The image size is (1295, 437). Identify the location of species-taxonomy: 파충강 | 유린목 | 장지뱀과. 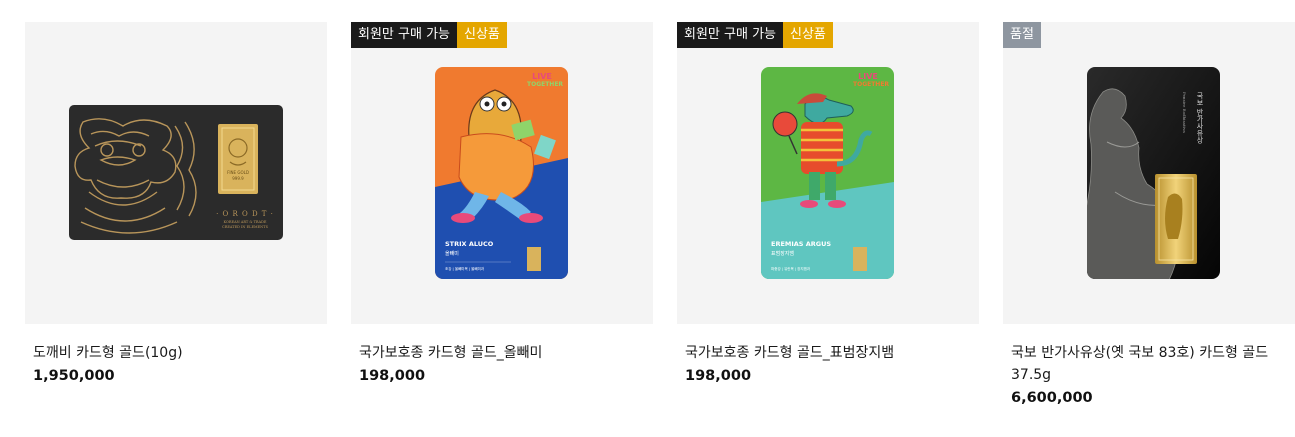
(791, 269).